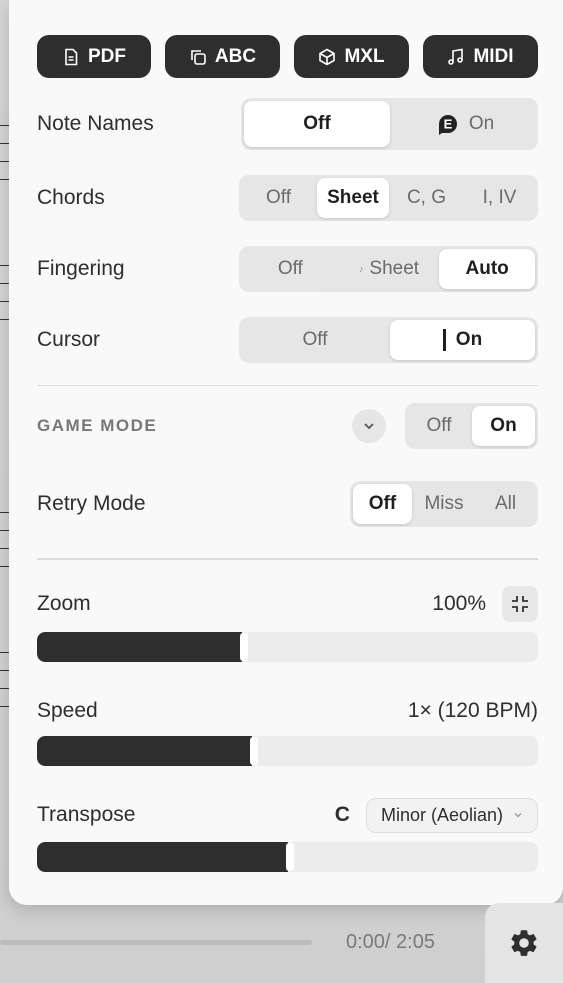 The height and width of the screenshot is (983, 563). What do you see at coordinates (447, 124) in the screenshot?
I see `note-letter-badge-text: E` at bounding box center [447, 124].